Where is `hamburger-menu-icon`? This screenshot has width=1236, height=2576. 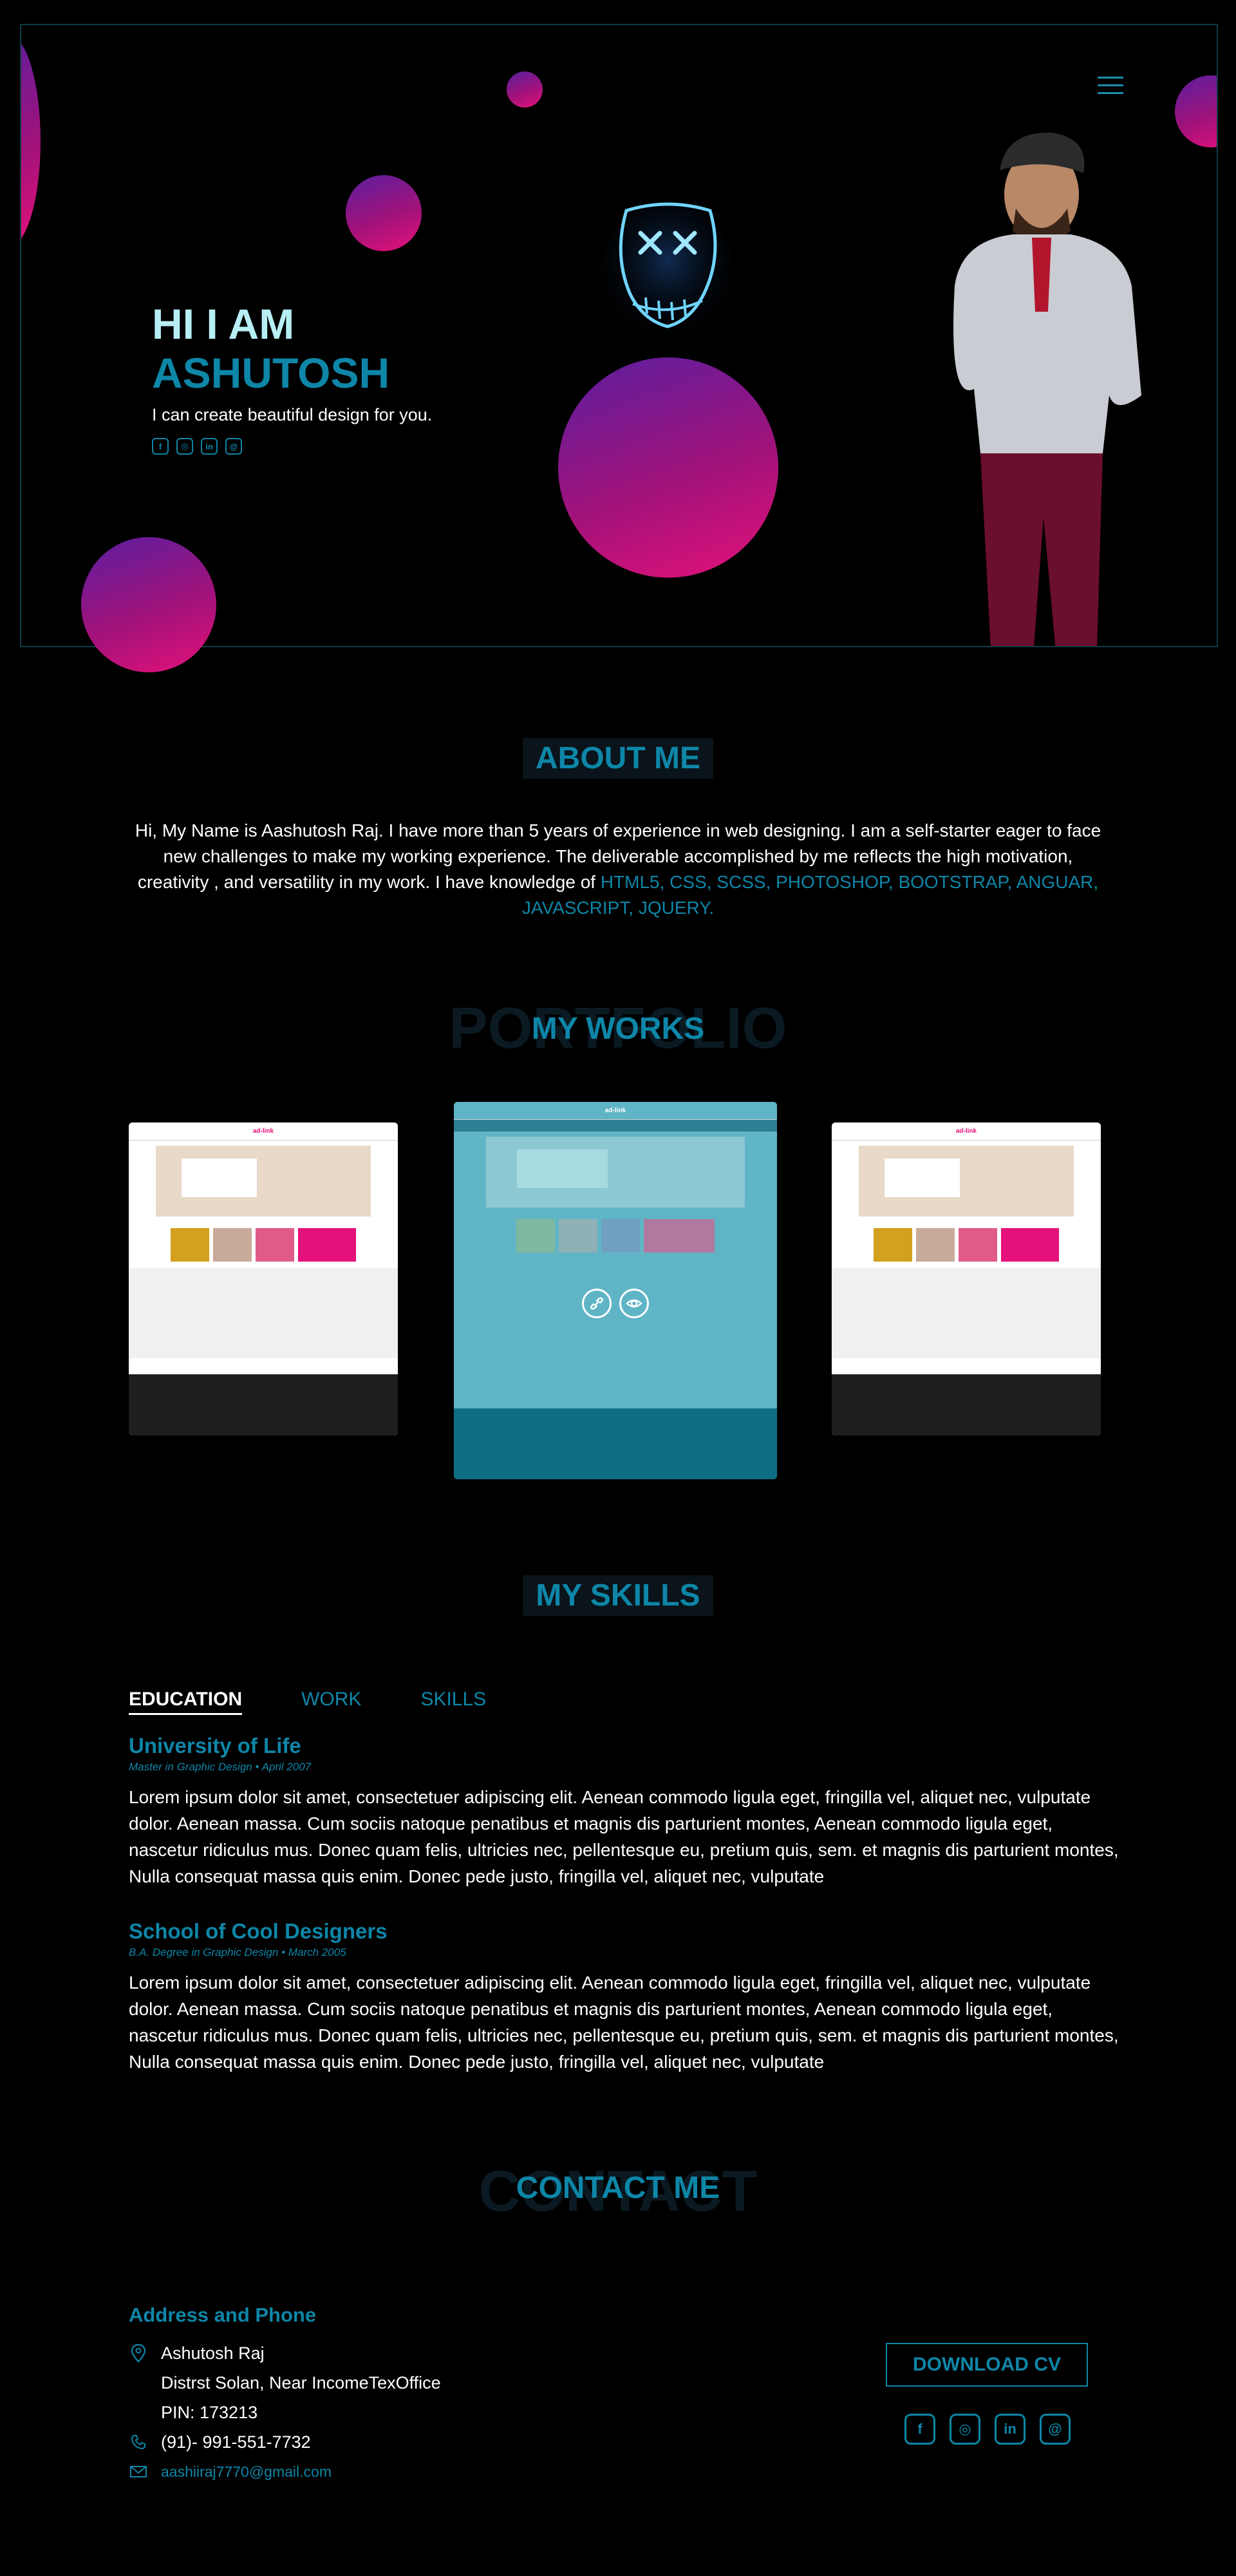
hamburger-menu-icon is located at coordinates (1111, 88).